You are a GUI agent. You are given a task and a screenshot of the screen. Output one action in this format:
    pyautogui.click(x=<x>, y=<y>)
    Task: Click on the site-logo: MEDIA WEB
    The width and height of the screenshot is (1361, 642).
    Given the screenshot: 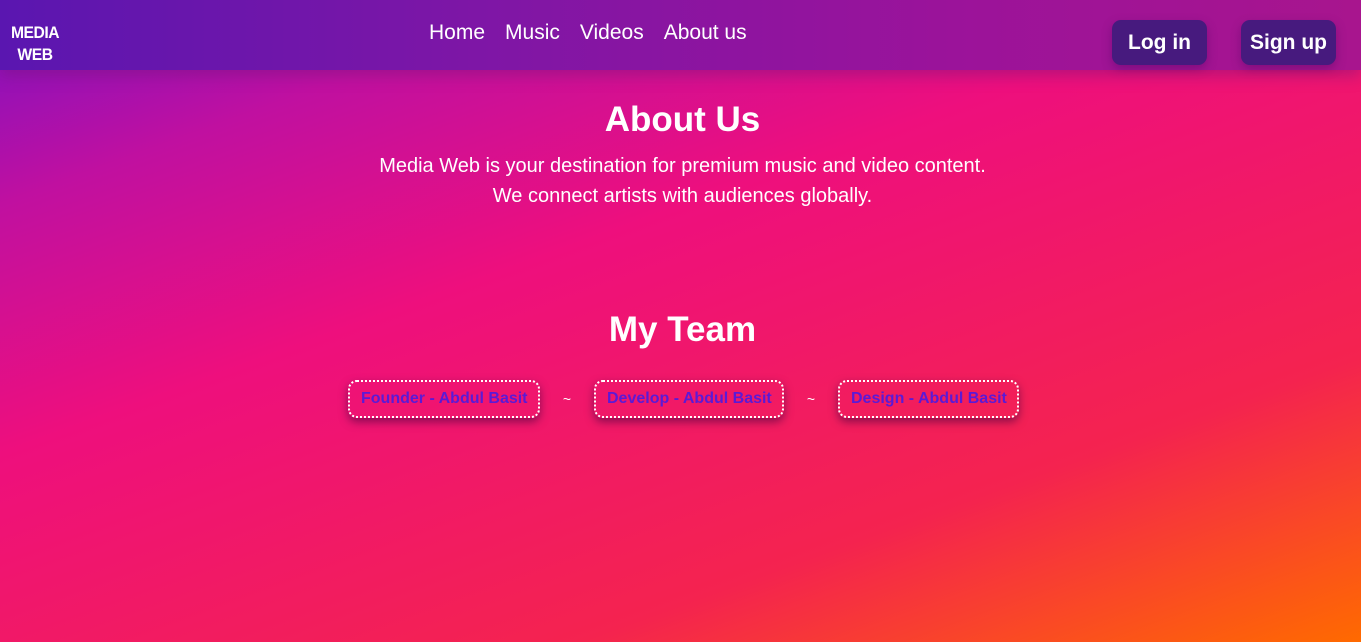 What is the action you would take?
    pyautogui.click(x=34, y=44)
    